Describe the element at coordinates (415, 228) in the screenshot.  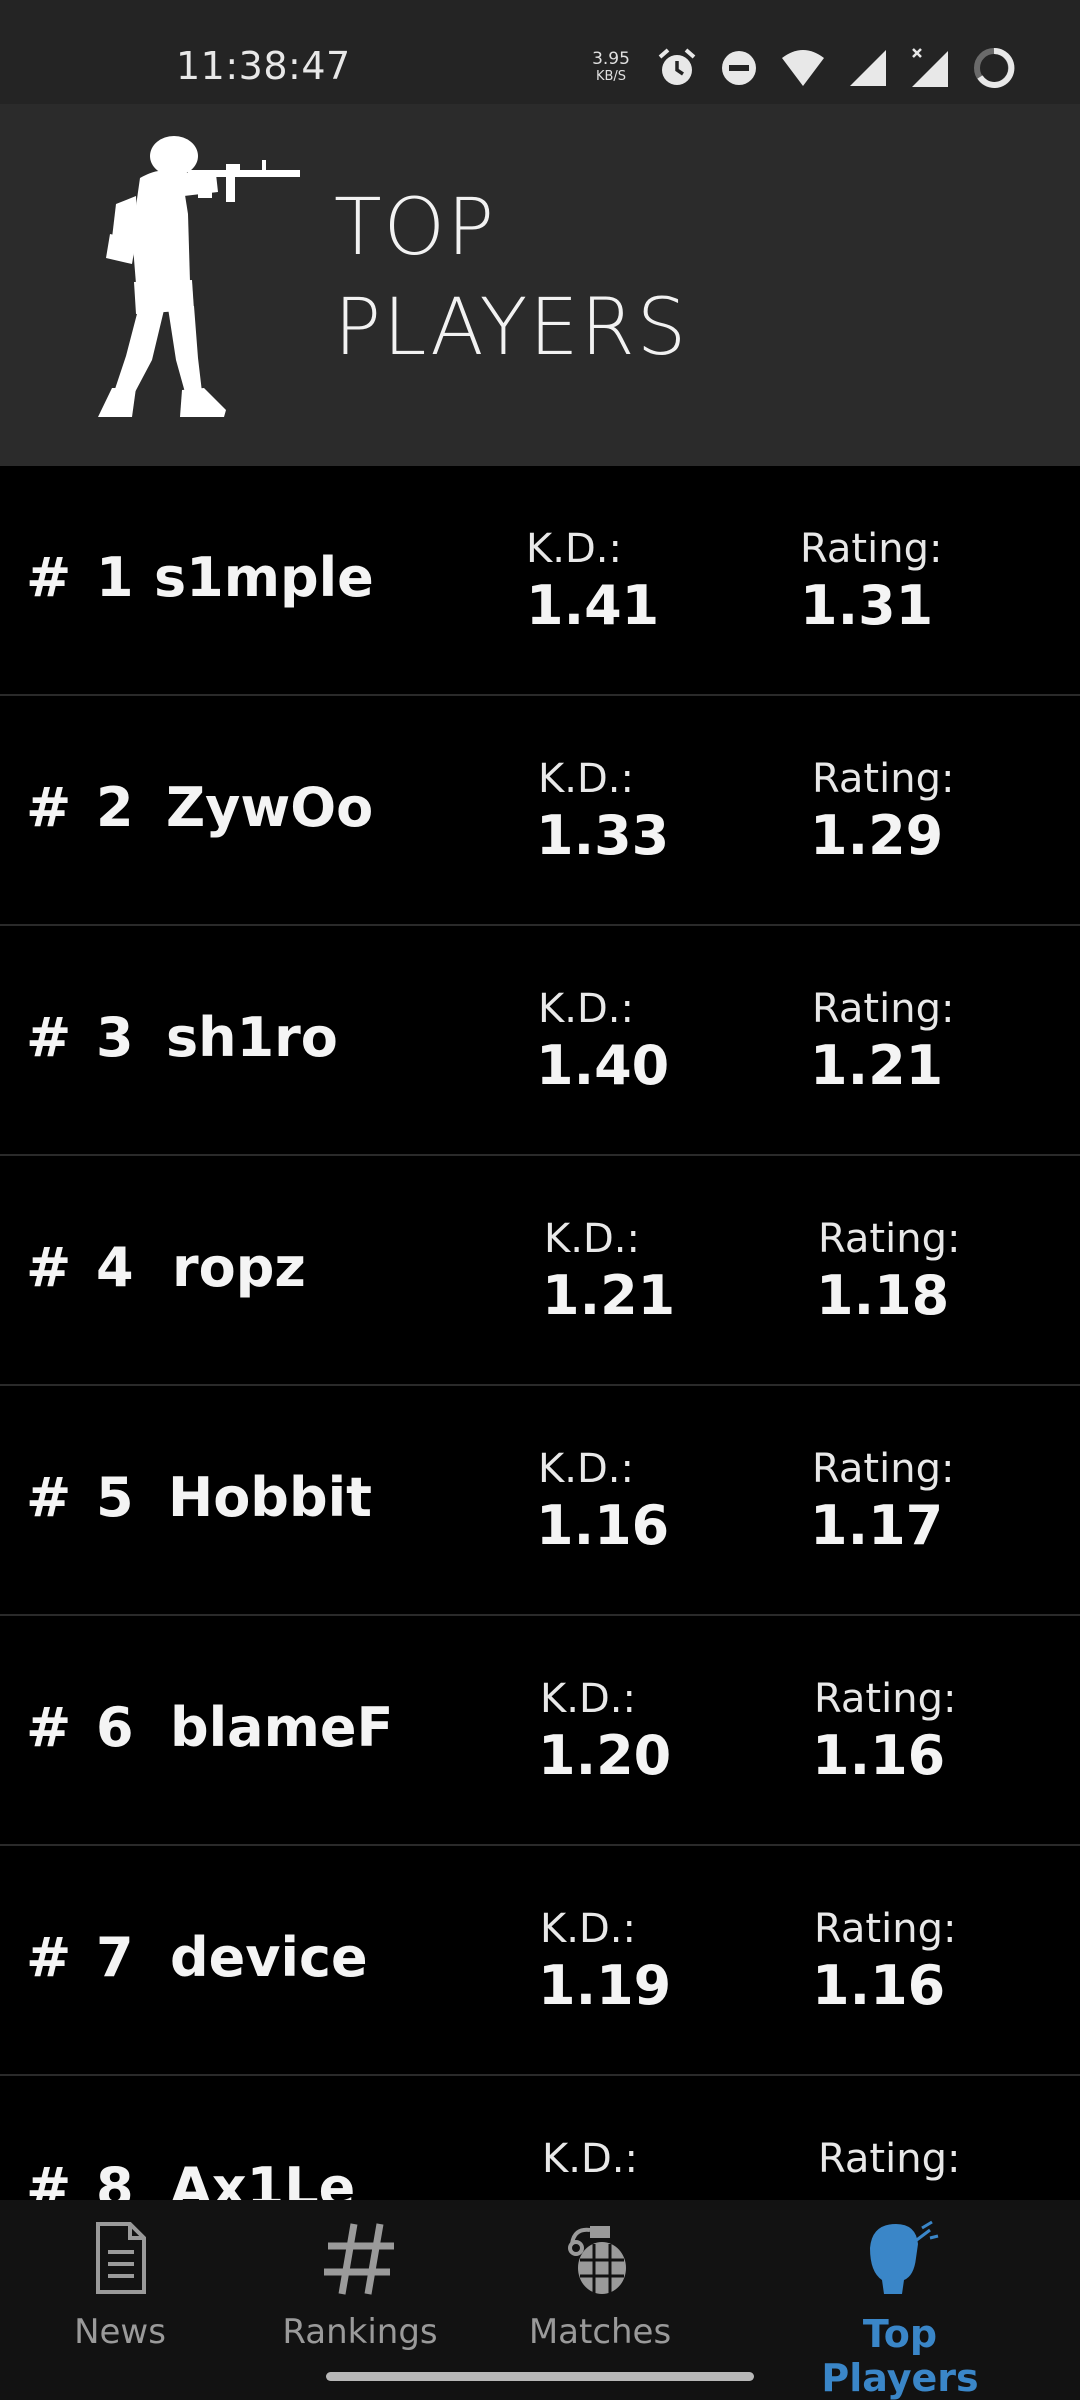
I see `page-title-line1: TOP` at that location.